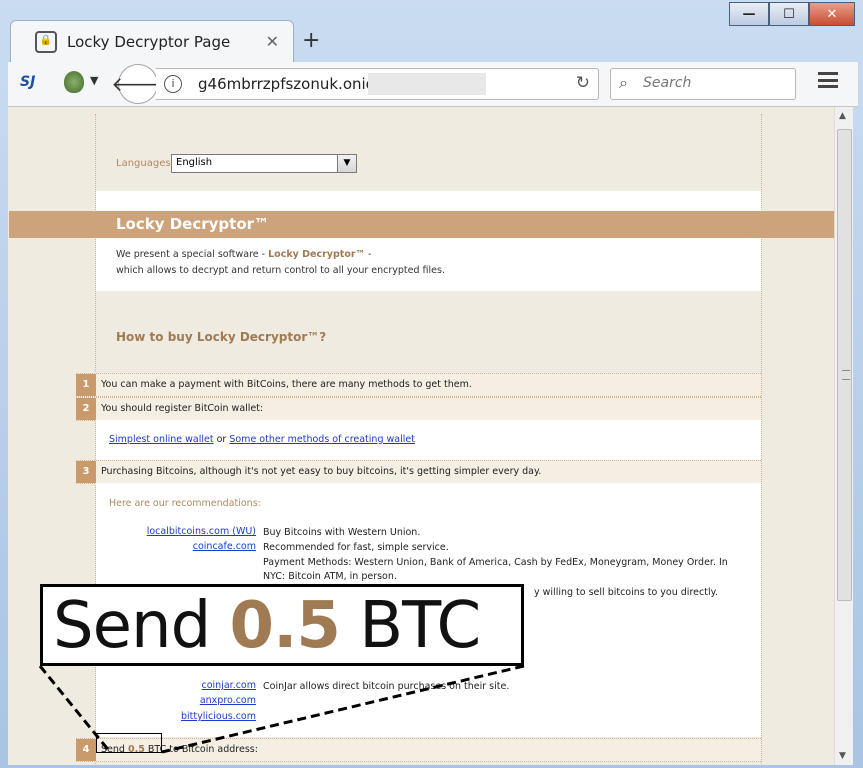  What do you see at coordinates (420, 626) in the screenshot?
I see `callout-currency: BTC` at bounding box center [420, 626].